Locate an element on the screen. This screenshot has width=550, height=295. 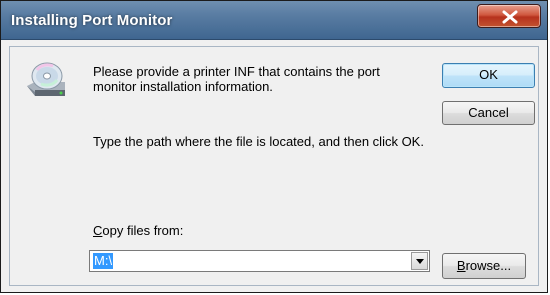
copy-files-value: M:\ is located at coordinates (103, 261).